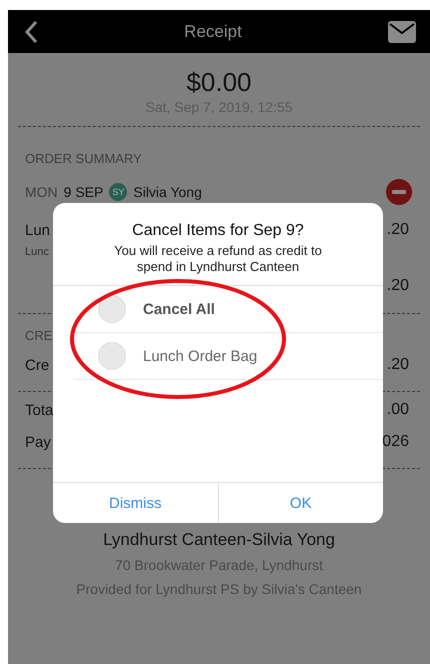 The width and height of the screenshot is (430, 664). What do you see at coordinates (84, 192) in the screenshot?
I see `order-date: 9 SEP` at bounding box center [84, 192].